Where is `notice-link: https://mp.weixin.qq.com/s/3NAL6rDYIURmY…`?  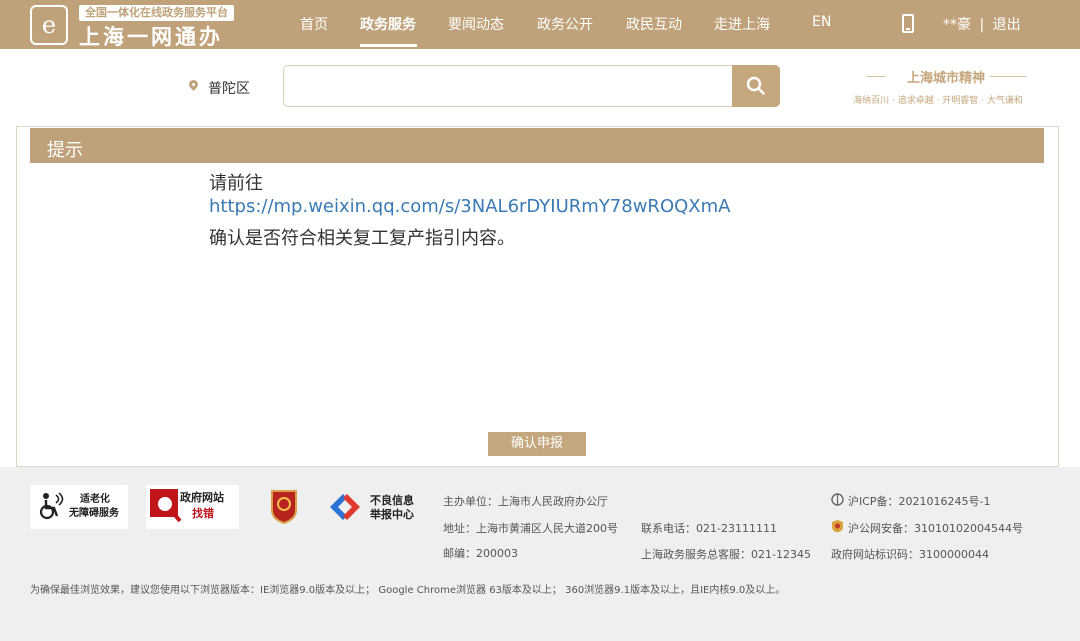
notice-link: https://mp.weixin.qq.com/s/3NAL6rDYIURmY… is located at coordinates (469, 206).